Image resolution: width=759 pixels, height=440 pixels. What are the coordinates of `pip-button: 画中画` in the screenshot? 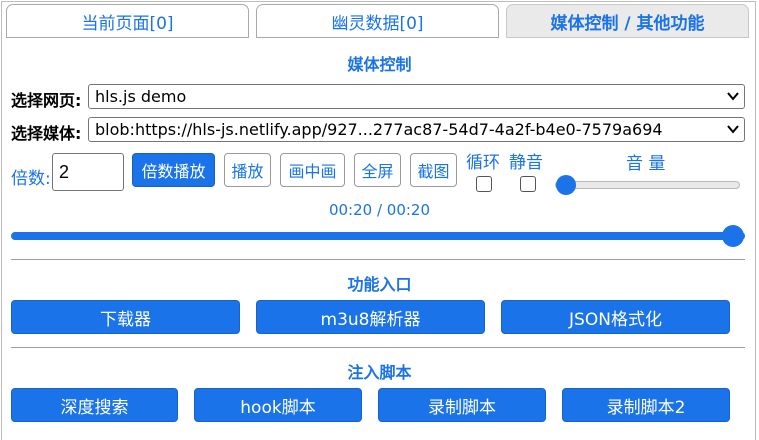 It's located at (312, 170).